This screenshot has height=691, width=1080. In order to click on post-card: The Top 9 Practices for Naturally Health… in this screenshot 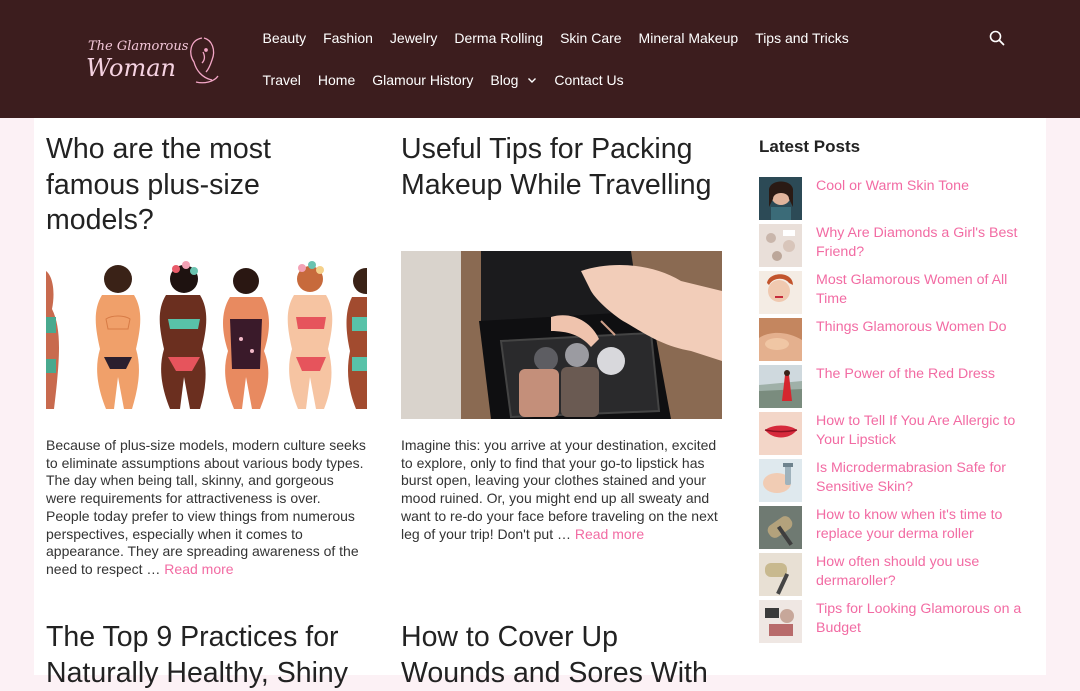, I will do `click(207, 655)`.